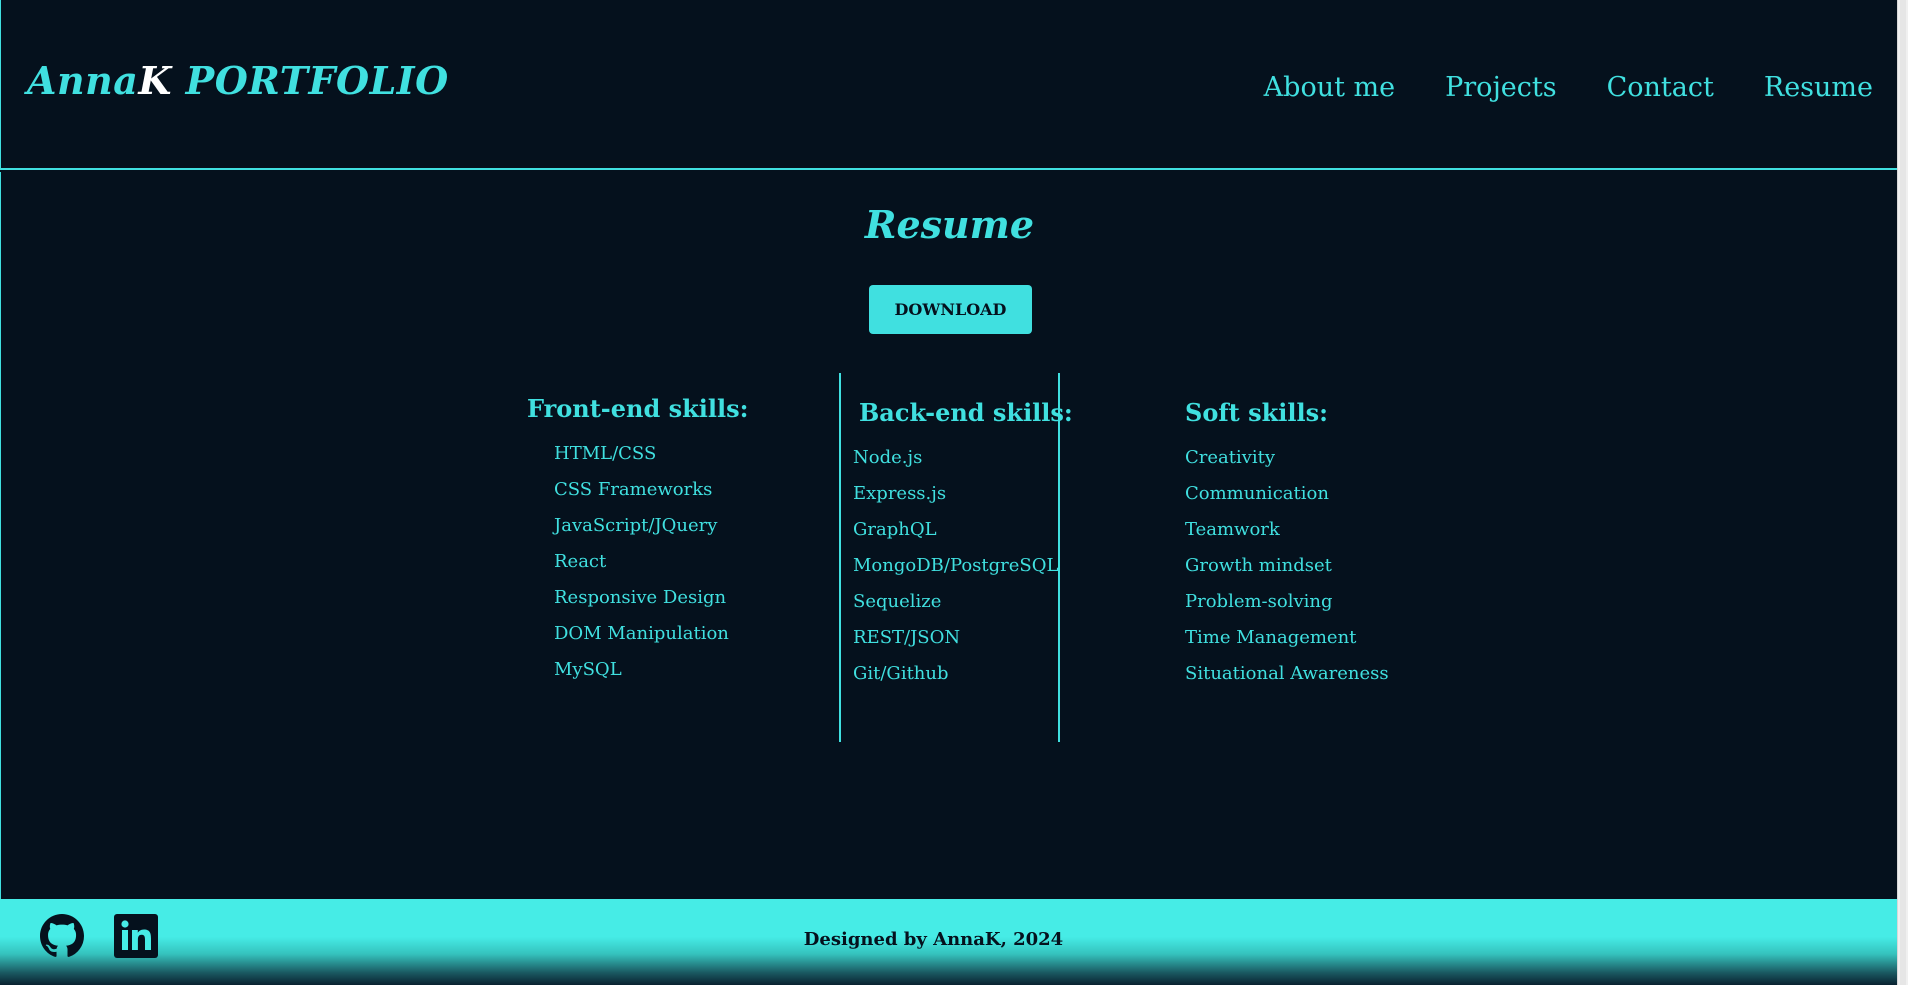 The image size is (1908, 985). I want to click on list-item: Communication, so click(1257, 493).